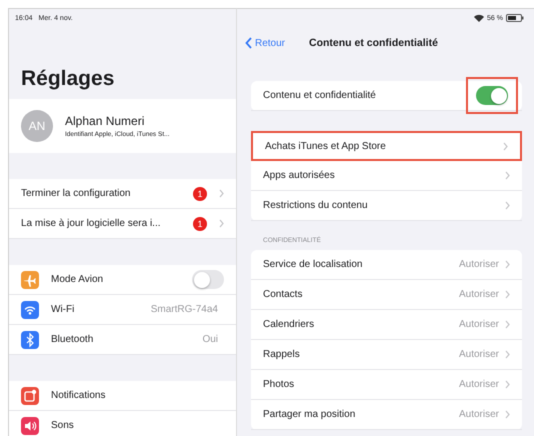 The height and width of the screenshot is (436, 534). What do you see at coordinates (320, 95) in the screenshot?
I see `row-label: Contenu et confidentialité` at bounding box center [320, 95].